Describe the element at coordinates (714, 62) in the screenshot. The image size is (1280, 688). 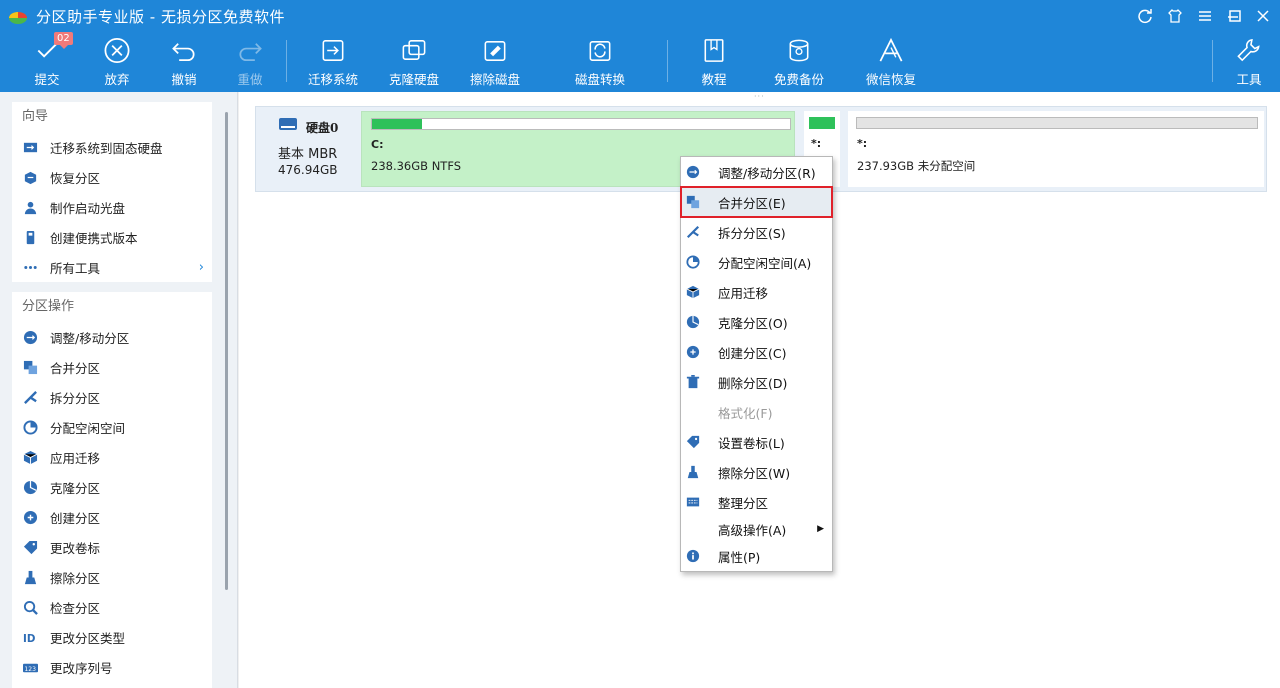
I see `tutorial-button: 教程` at that location.